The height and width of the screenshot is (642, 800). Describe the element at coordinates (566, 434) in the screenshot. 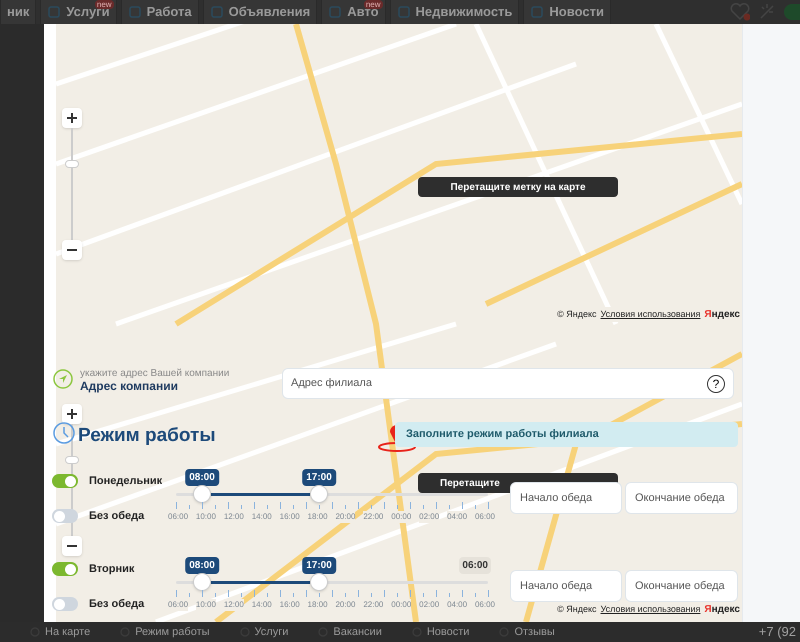

I see `notice-banner: Заполните режим работы филиала` at that location.